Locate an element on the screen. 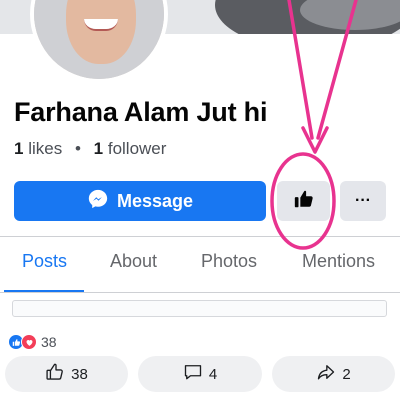  avatar is located at coordinates (99, 41).